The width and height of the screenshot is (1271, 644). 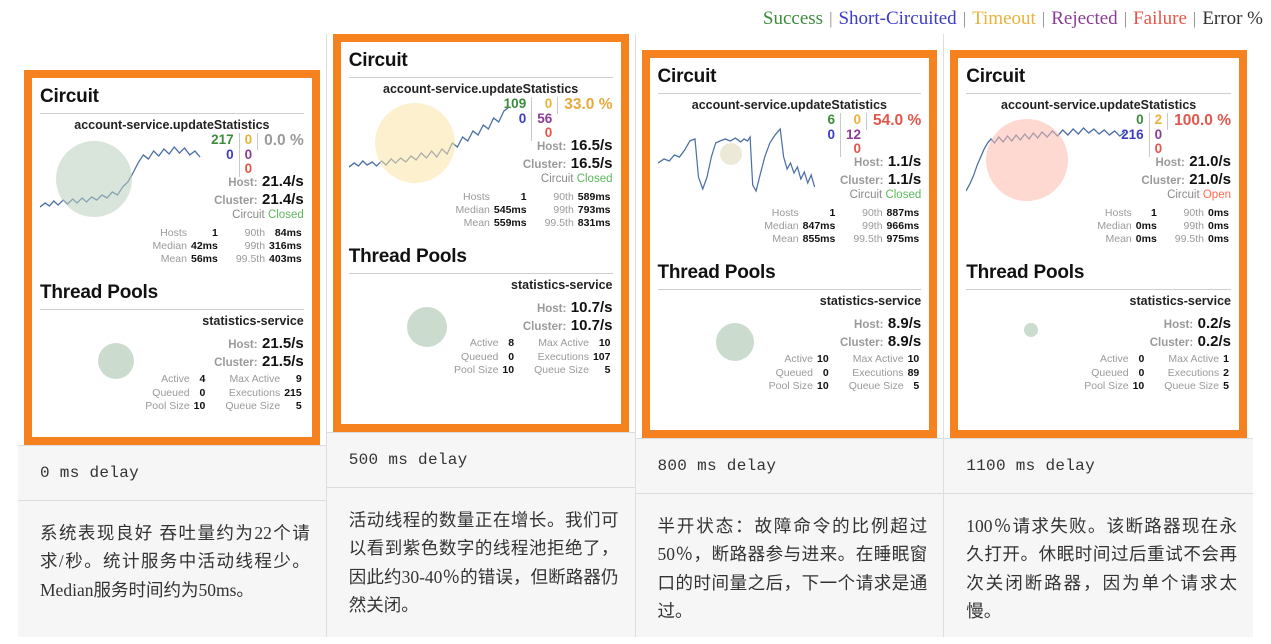 What do you see at coordinates (490, 210) in the screenshot?
I see `latency-table-left: Hosts 1 Median 545ms Mean 559ms` at bounding box center [490, 210].